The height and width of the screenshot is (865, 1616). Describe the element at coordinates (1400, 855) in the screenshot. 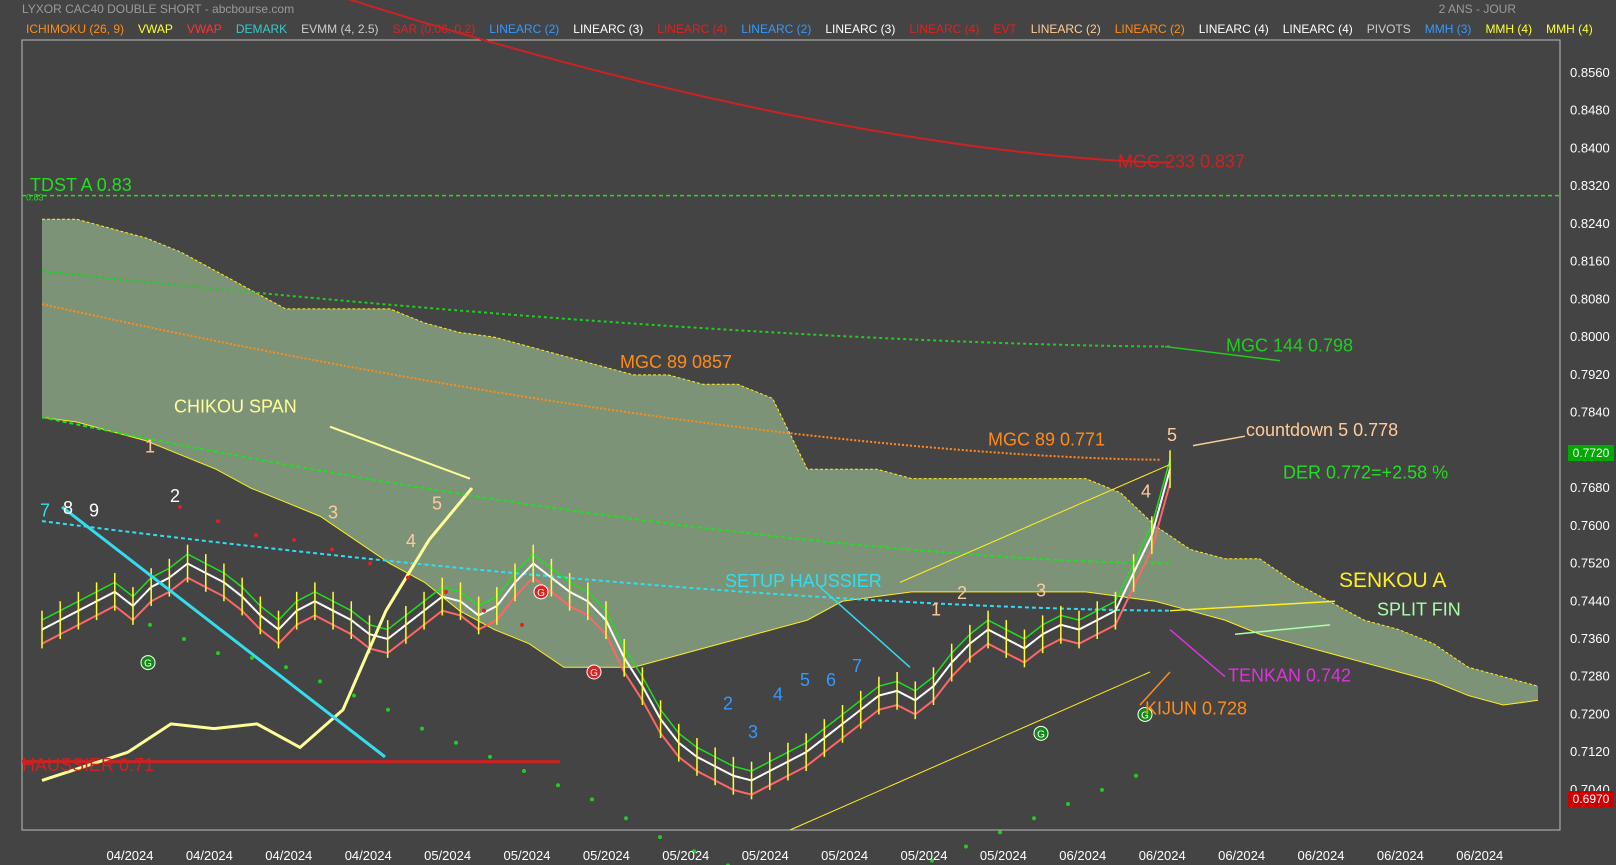

I see `x-tick-16: 06/2024` at that location.